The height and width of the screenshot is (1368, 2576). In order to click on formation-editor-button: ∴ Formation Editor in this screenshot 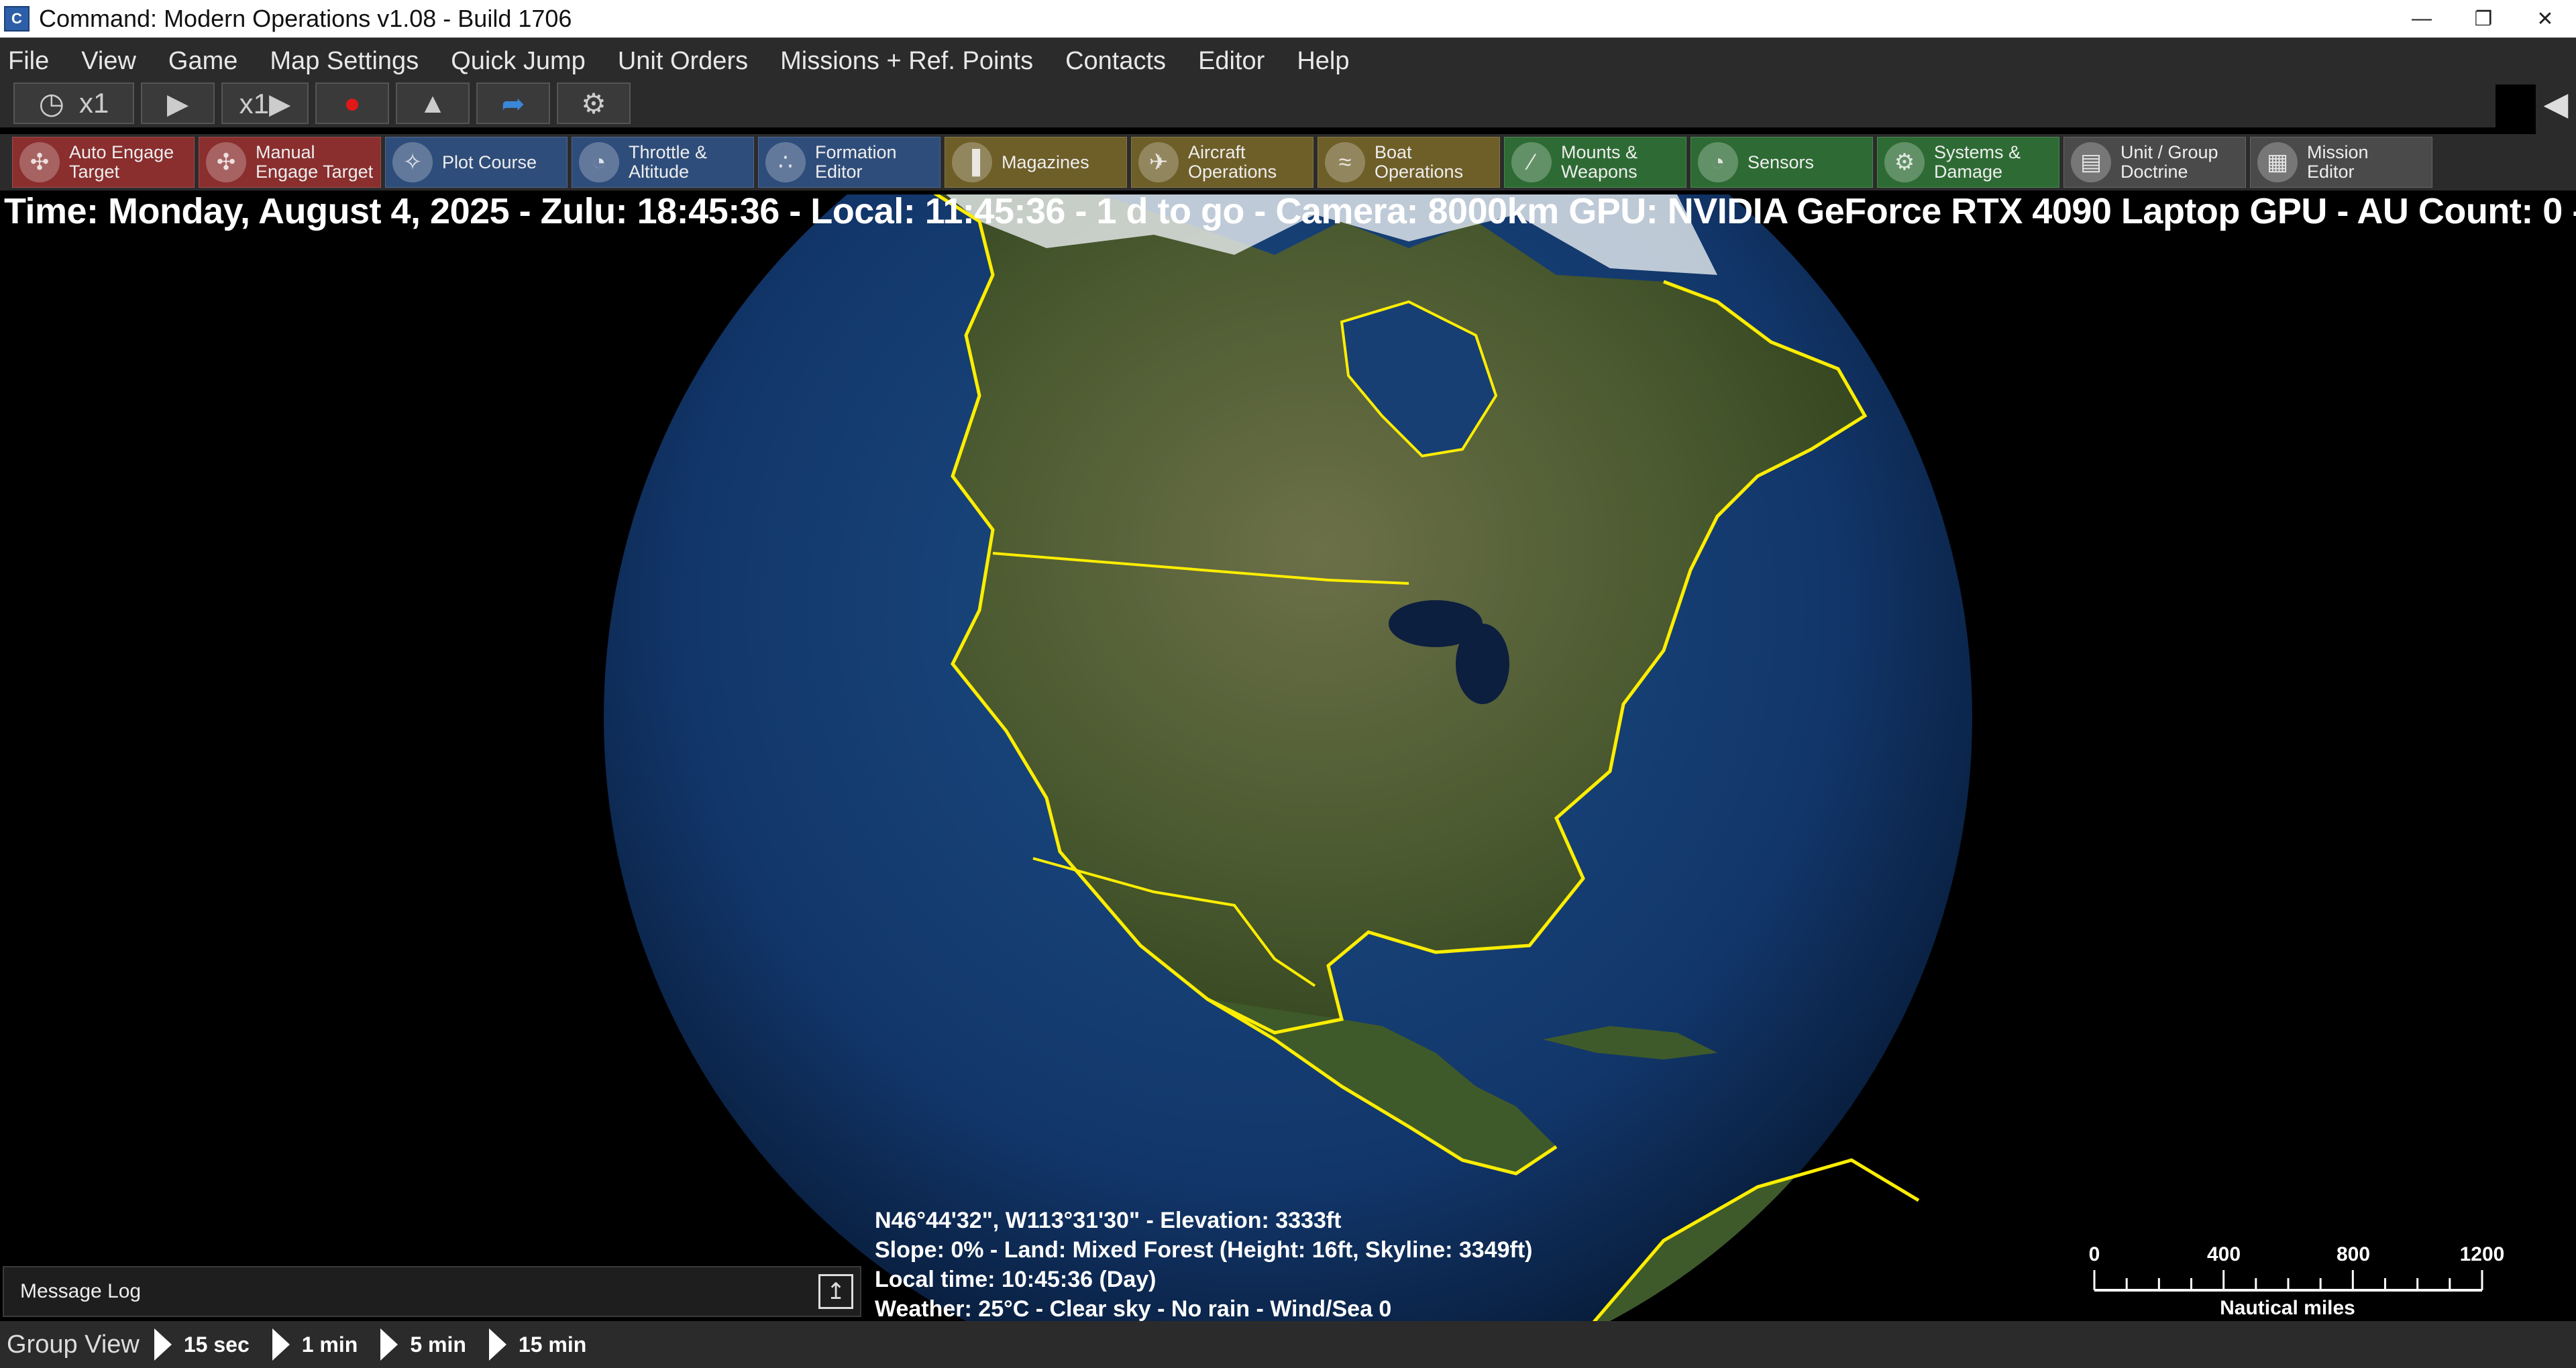, I will do `click(849, 162)`.